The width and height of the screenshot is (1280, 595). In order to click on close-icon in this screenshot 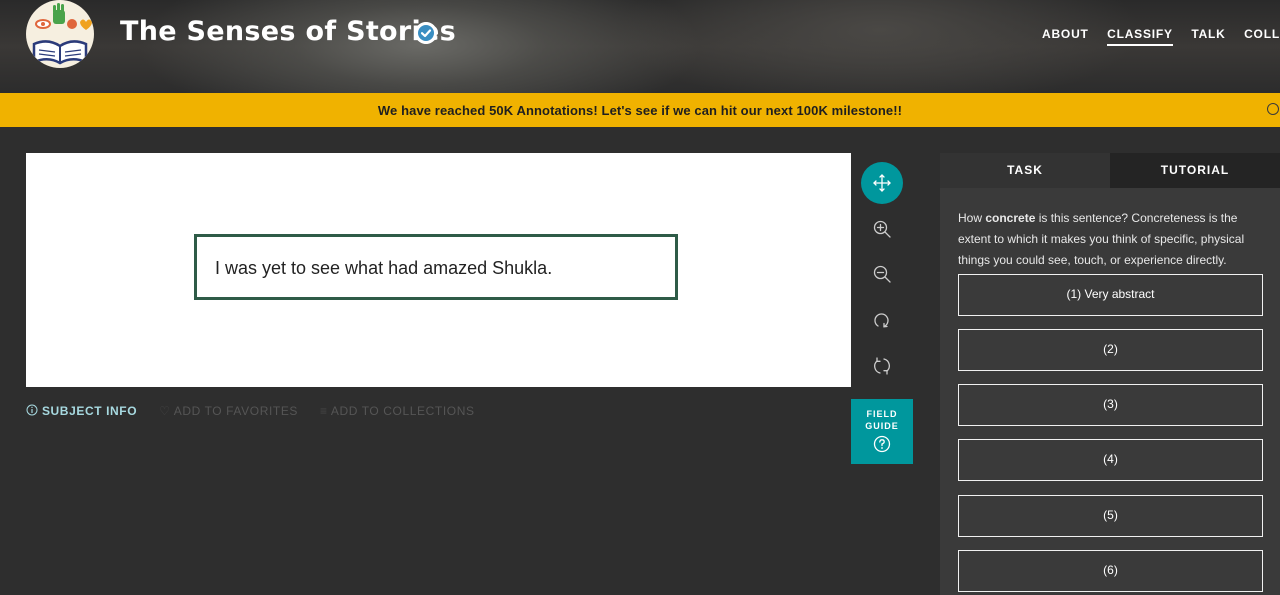, I will do `click(1273, 109)`.